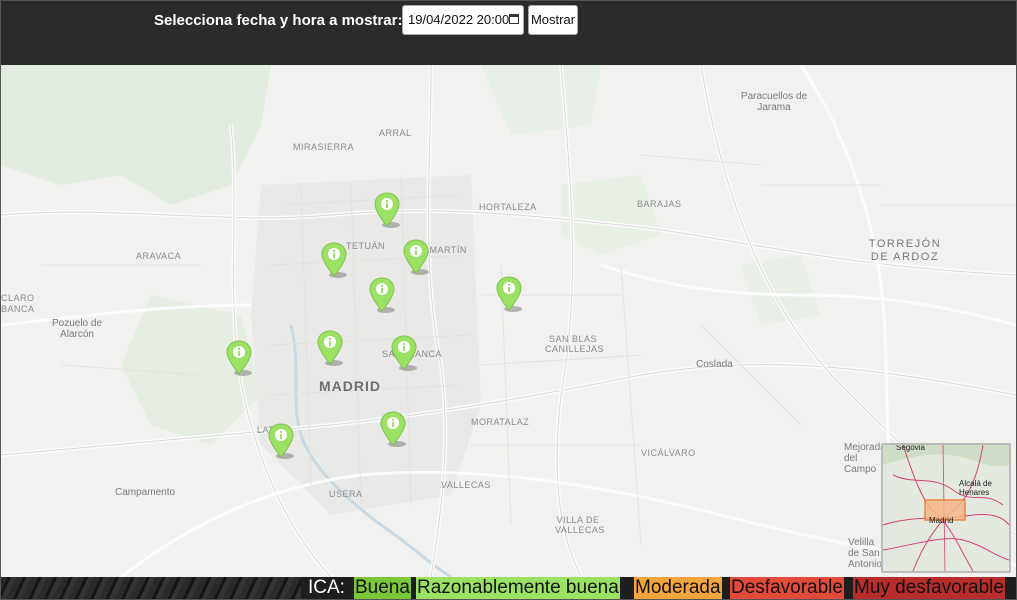 The image size is (1017, 600). I want to click on legend-category-buena: Buena, so click(382, 588).